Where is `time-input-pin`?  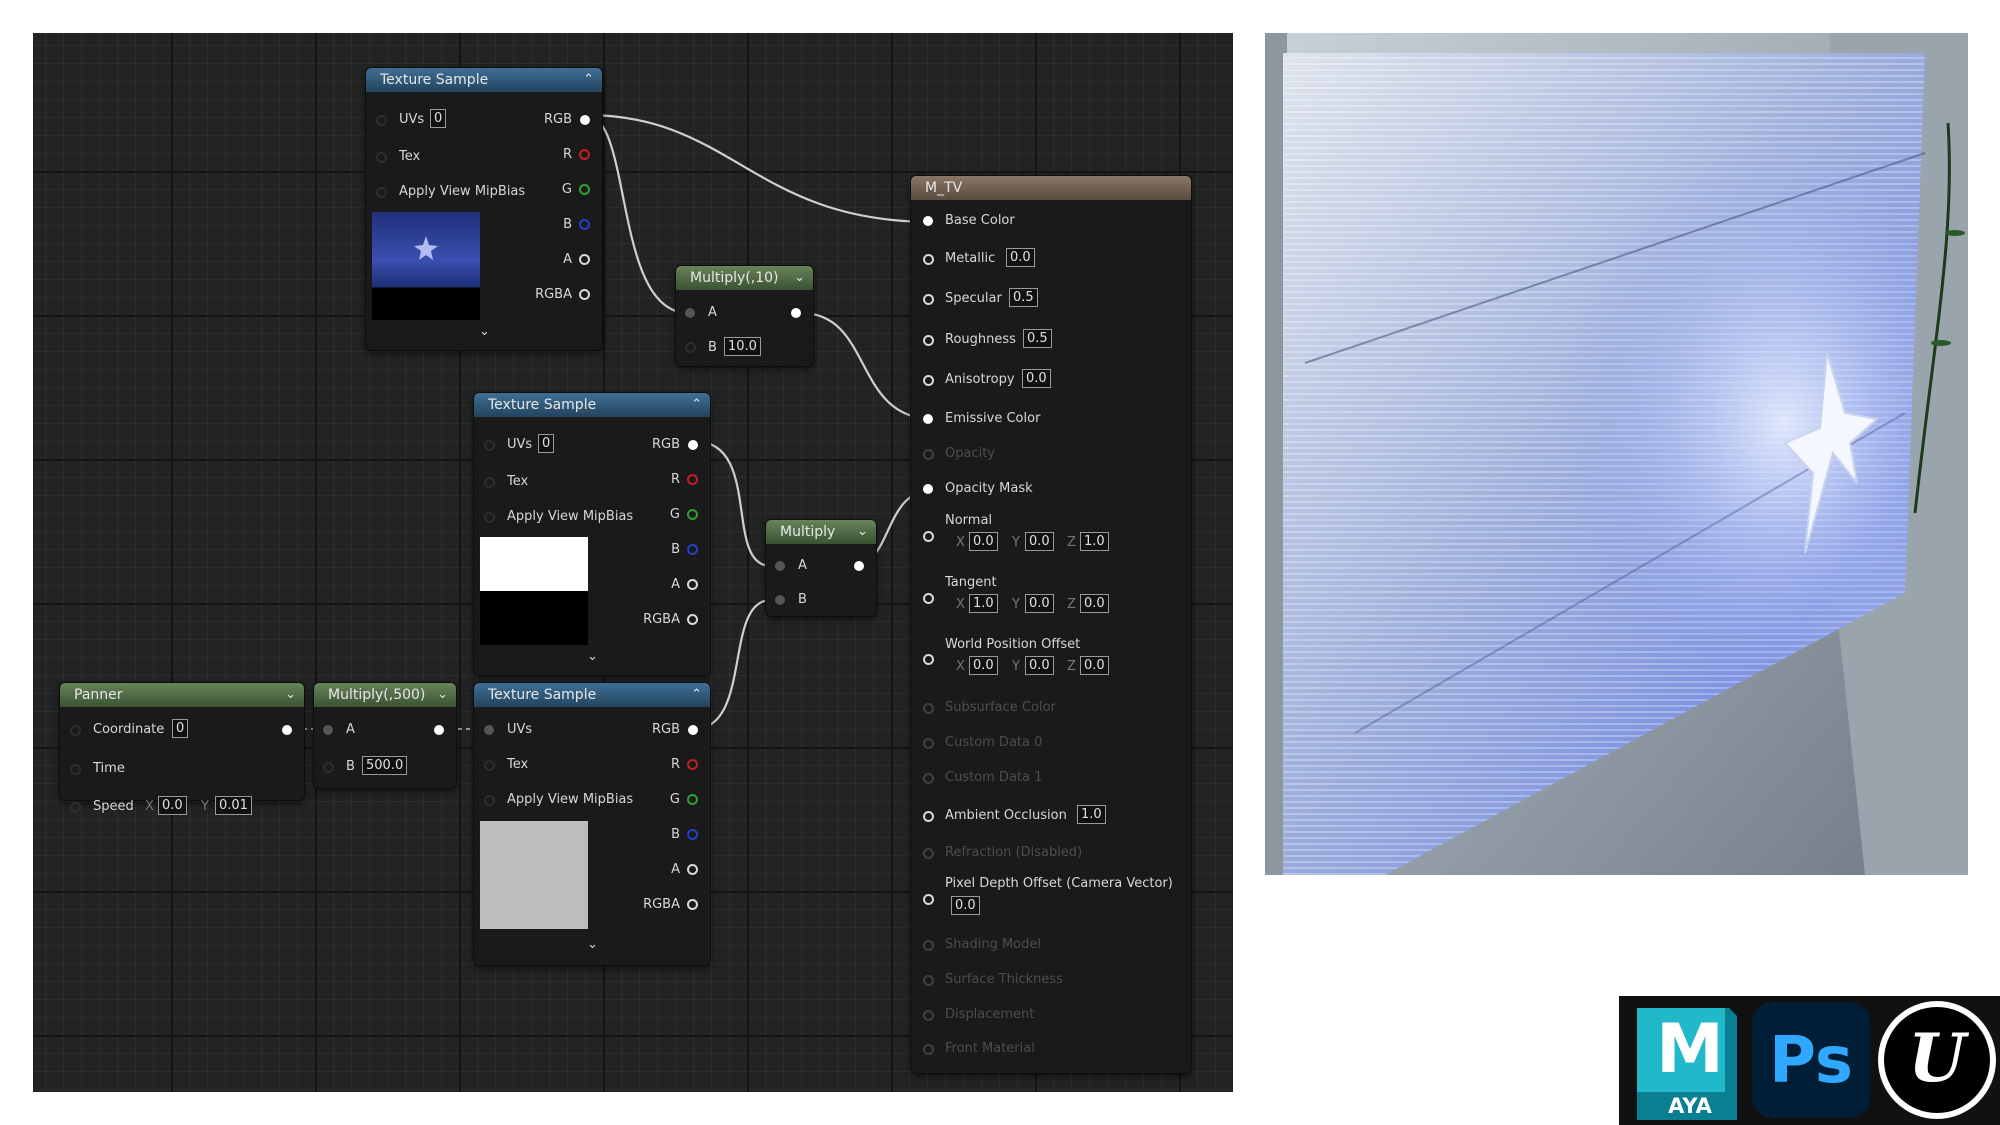
time-input-pin is located at coordinates (75, 769).